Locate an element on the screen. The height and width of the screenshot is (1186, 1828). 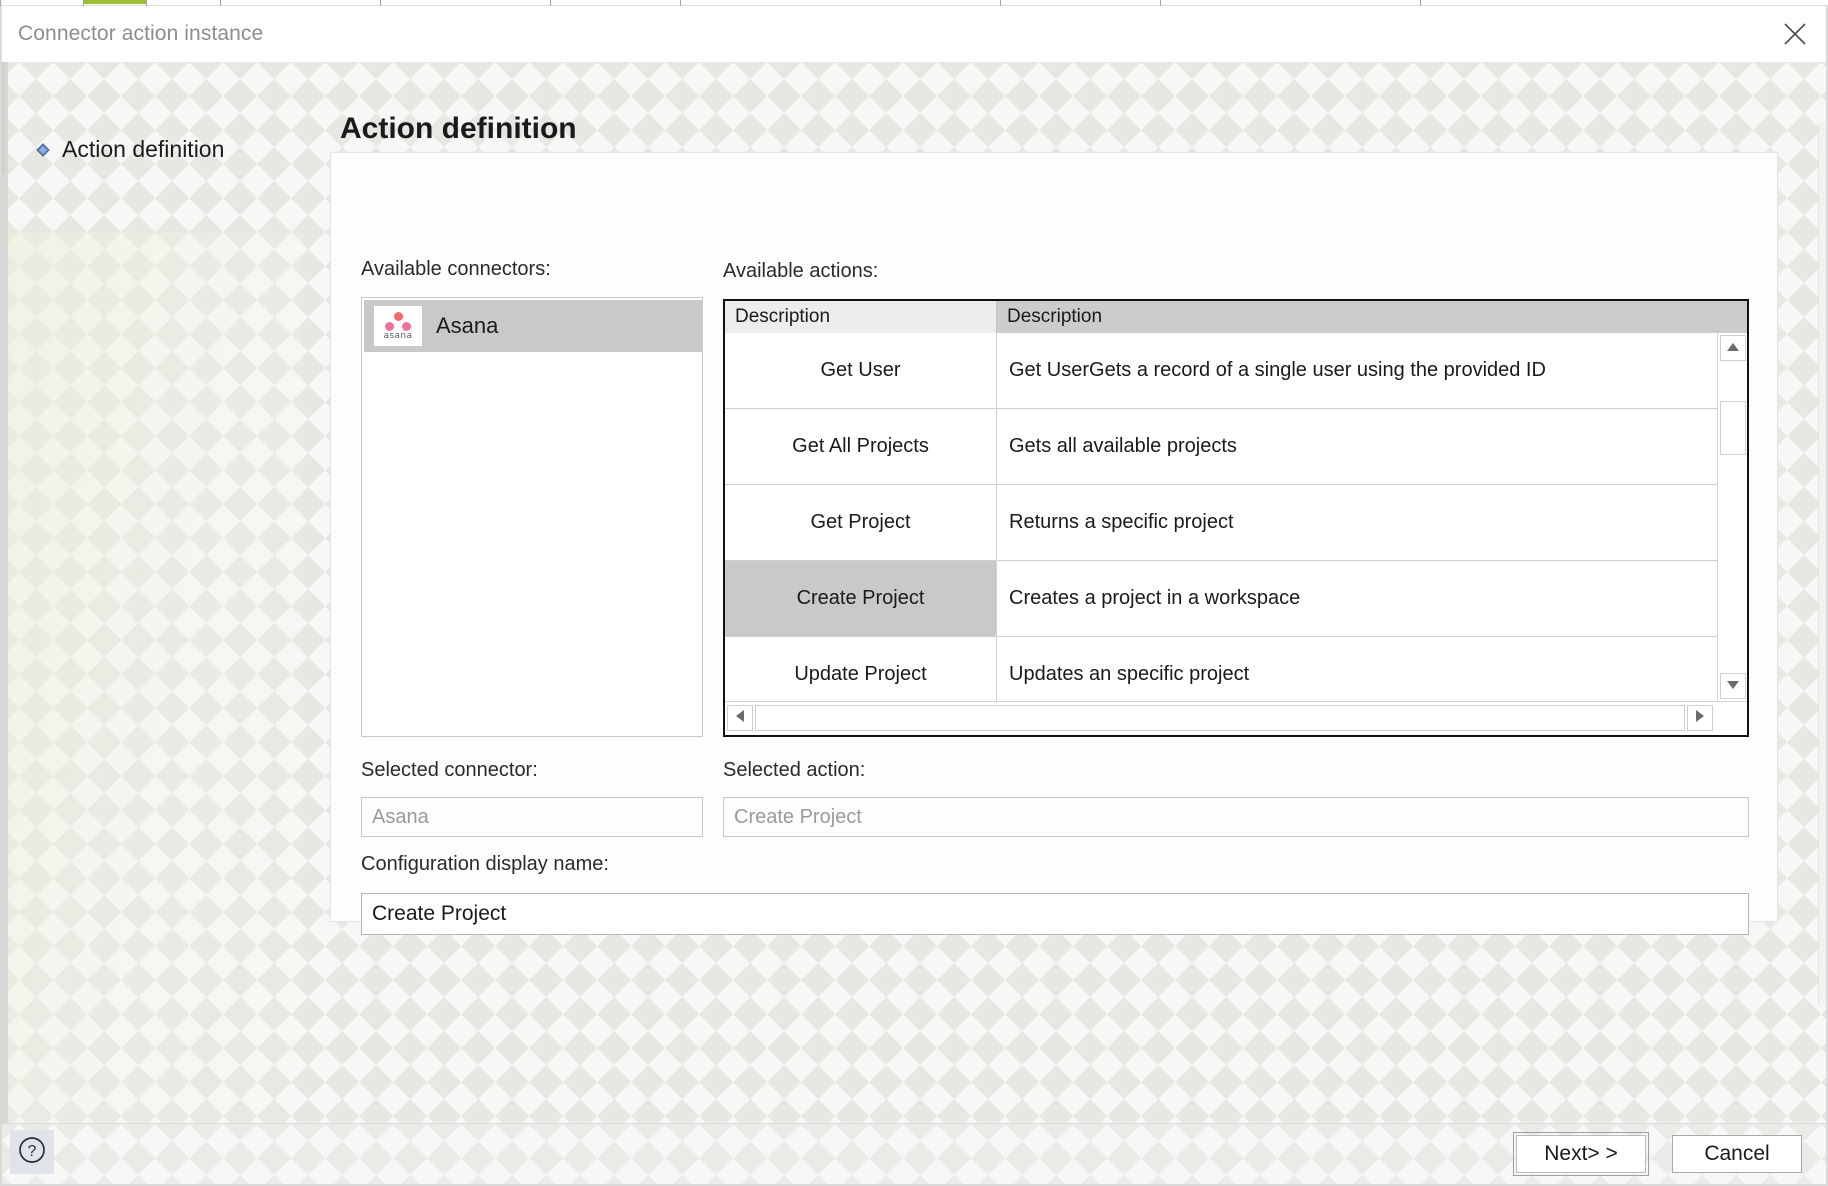
left-edge-accent is located at coordinates (3, 118).